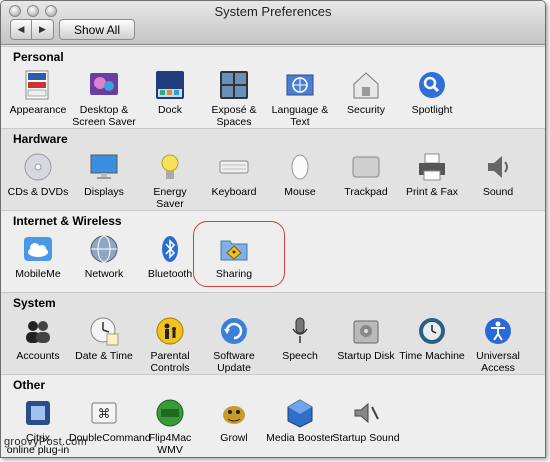  I want to click on flip4mac-icon, so click(170, 413).